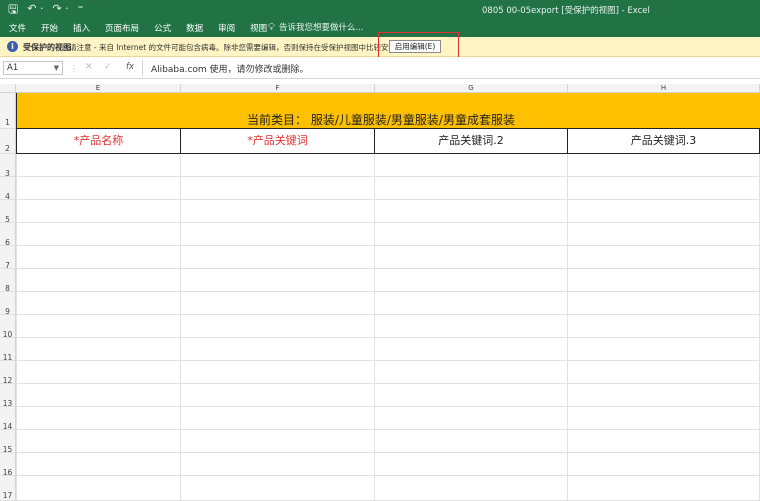  I want to click on row-header-2: 2, so click(8, 141).